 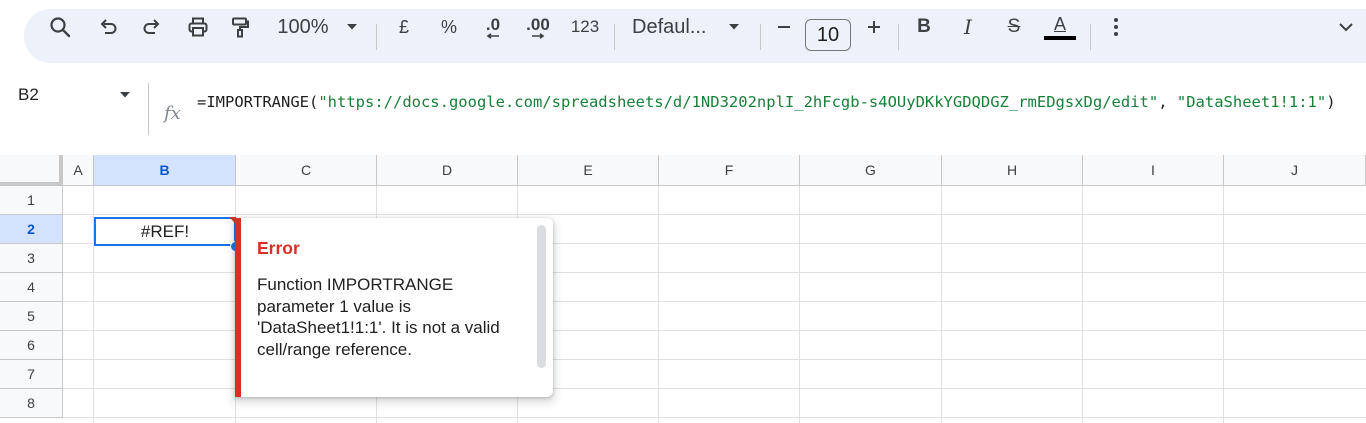 What do you see at coordinates (734, 27) in the screenshot?
I see `font-dropdown-icon` at bounding box center [734, 27].